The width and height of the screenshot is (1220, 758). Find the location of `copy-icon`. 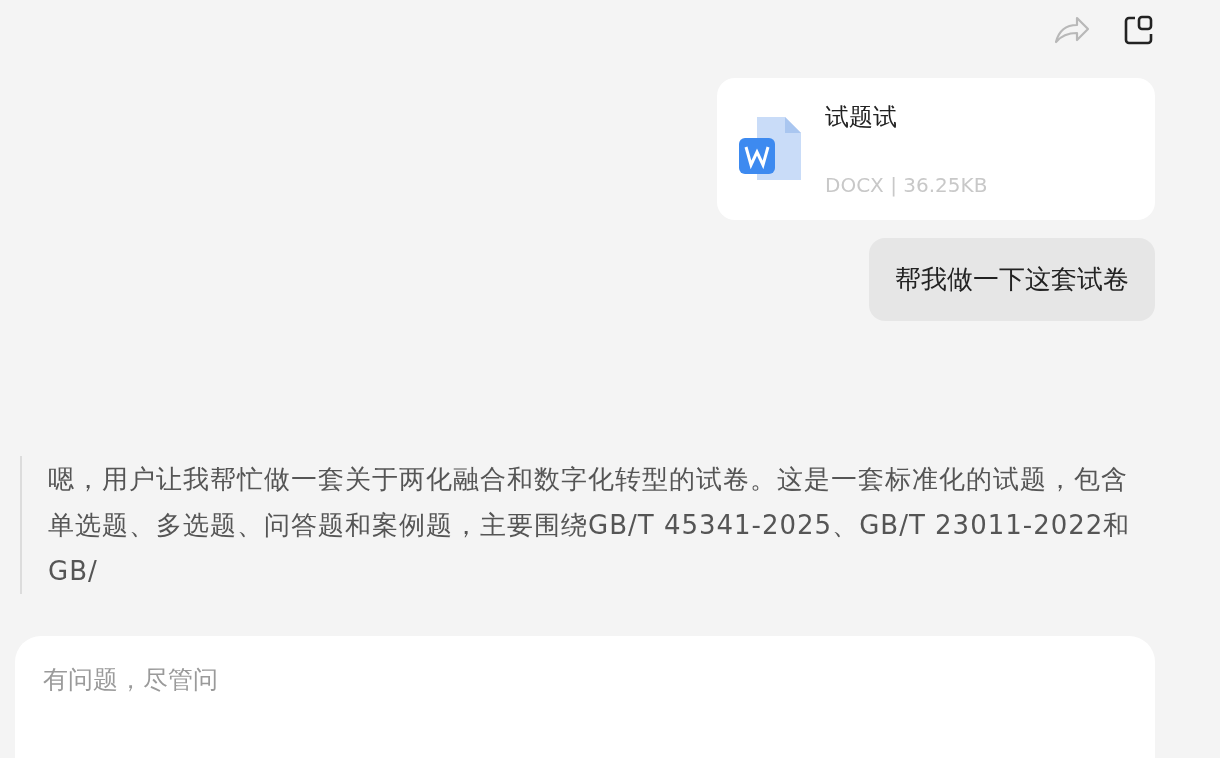

copy-icon is located at coordinates (1139, 30).